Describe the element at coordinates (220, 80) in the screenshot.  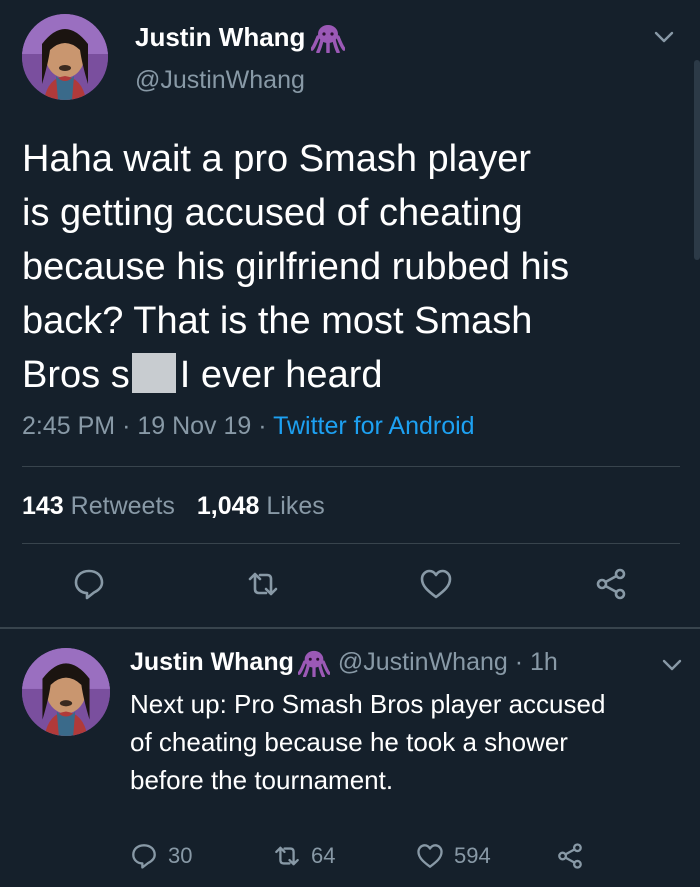
I see `handle: @JustinWhang` at that location.